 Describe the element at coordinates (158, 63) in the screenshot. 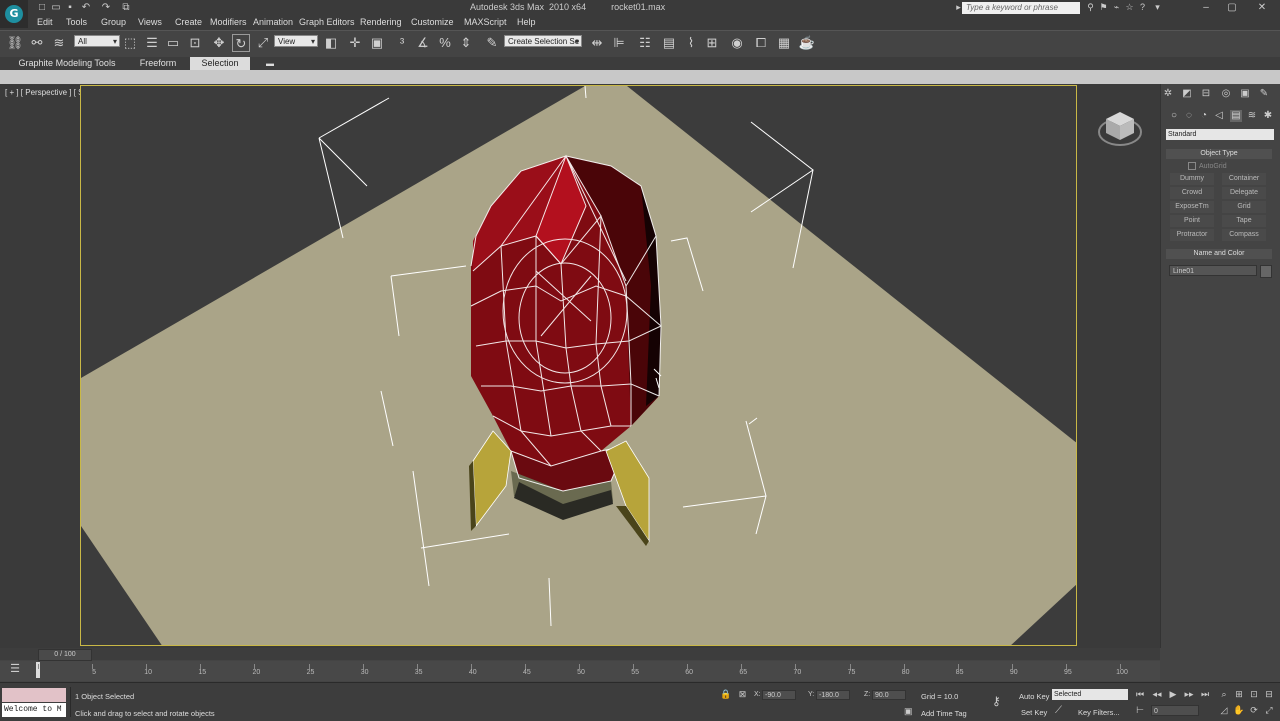

I see `tab-freeform: Freeform` at that location.